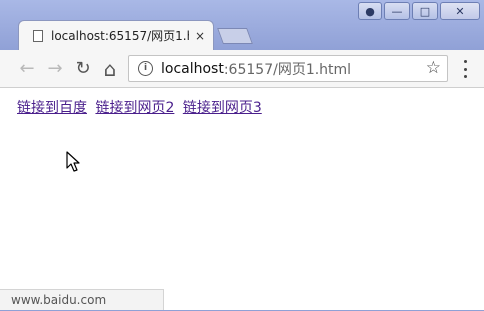 The width and height of the screenshot is (484, 311). Describe the element at coordinates (192, 68) in the screenshot. I see `url-host: localhost` at that location.